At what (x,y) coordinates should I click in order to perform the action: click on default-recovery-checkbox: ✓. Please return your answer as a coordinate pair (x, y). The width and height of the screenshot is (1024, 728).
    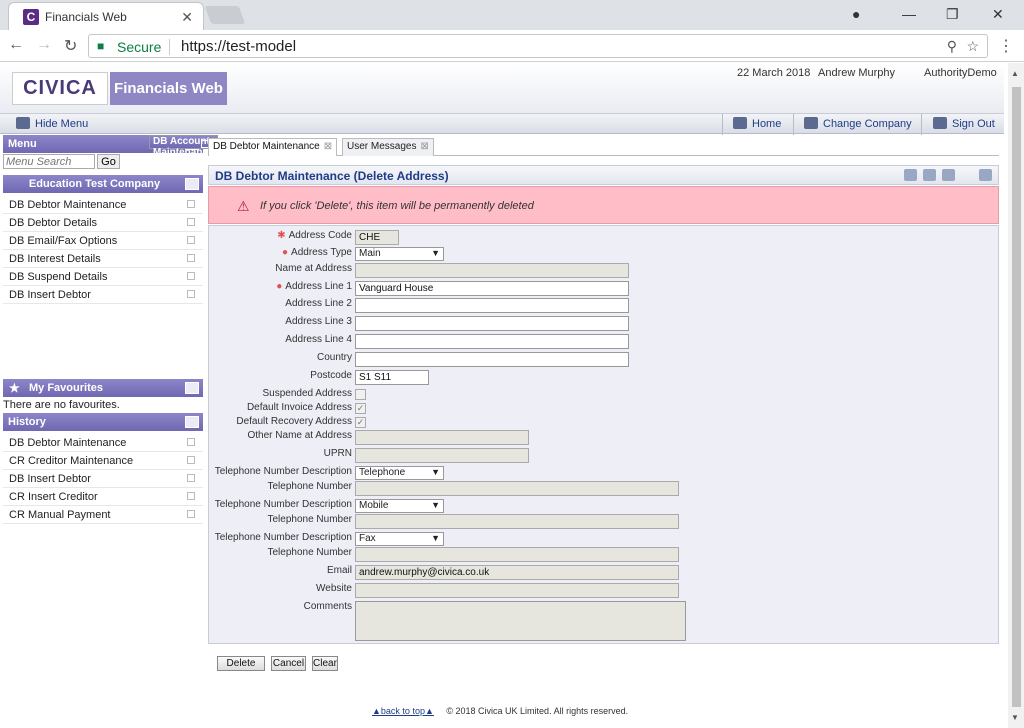
    Looking at the image, I should click on (360, 422).